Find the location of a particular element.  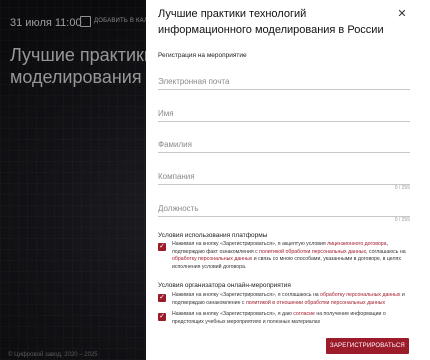

register-button: ЗАРЕГИСТРИРОВАТЬСЯ is located at coordinates (367, 346).